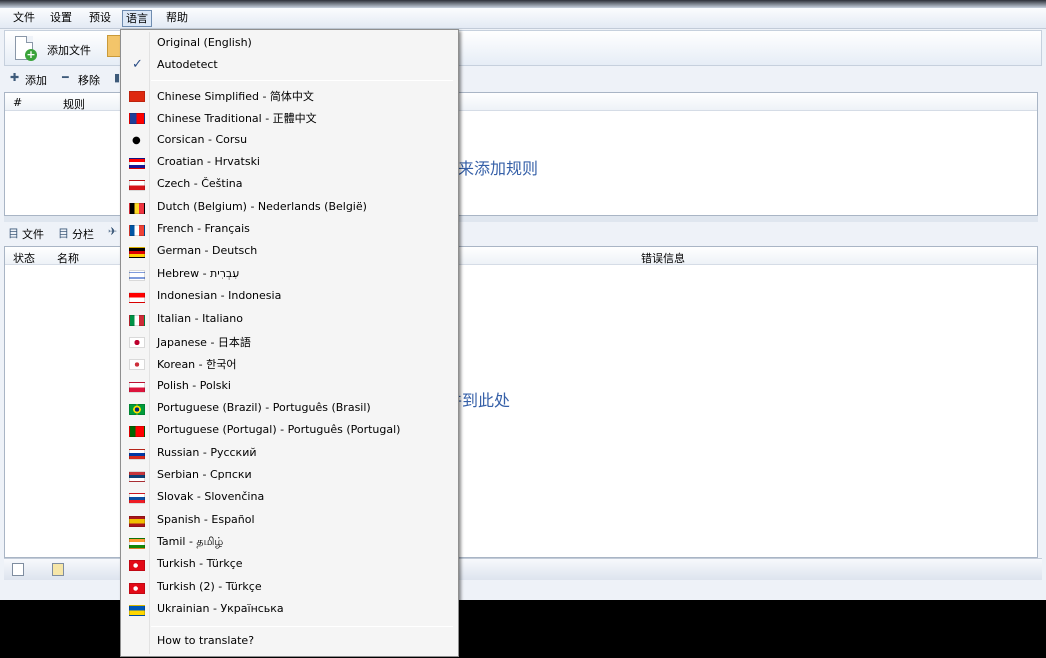 The height and width of the screenshot is (658, 1046). I want to click on language-item-japanese: Japanese - 日本語, so click(289, 342).